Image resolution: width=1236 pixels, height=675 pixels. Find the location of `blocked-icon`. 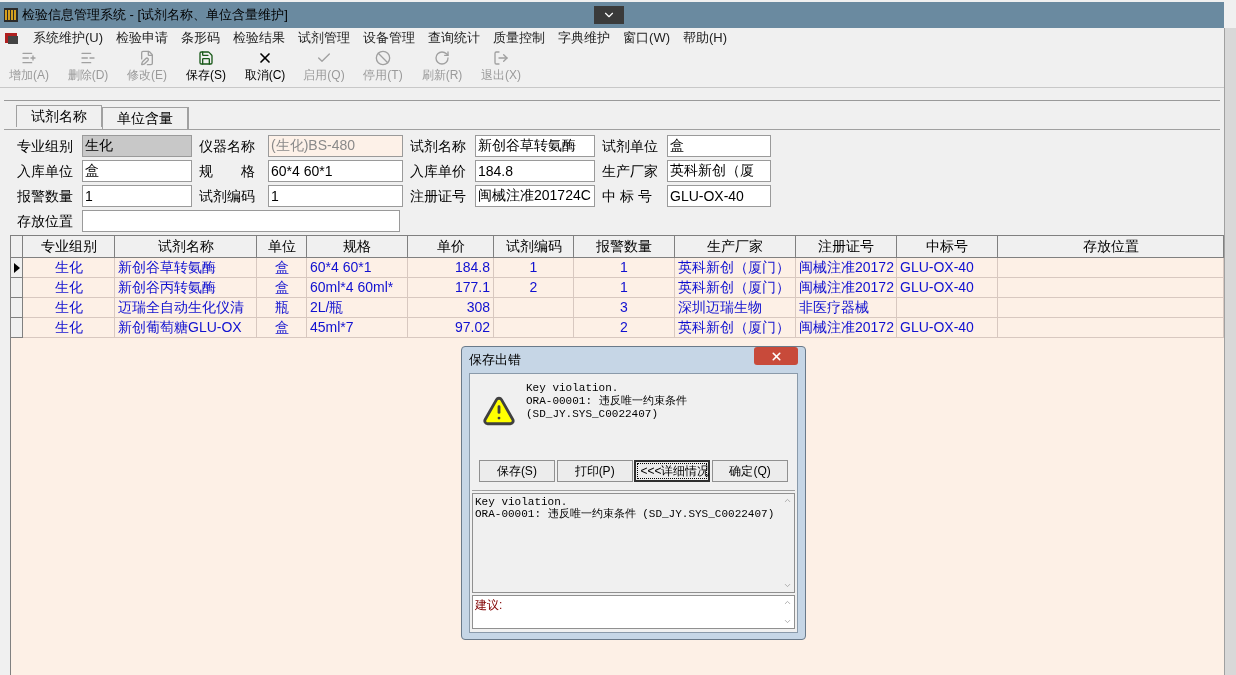

blocked-icon is located at coordinates (383, 58).